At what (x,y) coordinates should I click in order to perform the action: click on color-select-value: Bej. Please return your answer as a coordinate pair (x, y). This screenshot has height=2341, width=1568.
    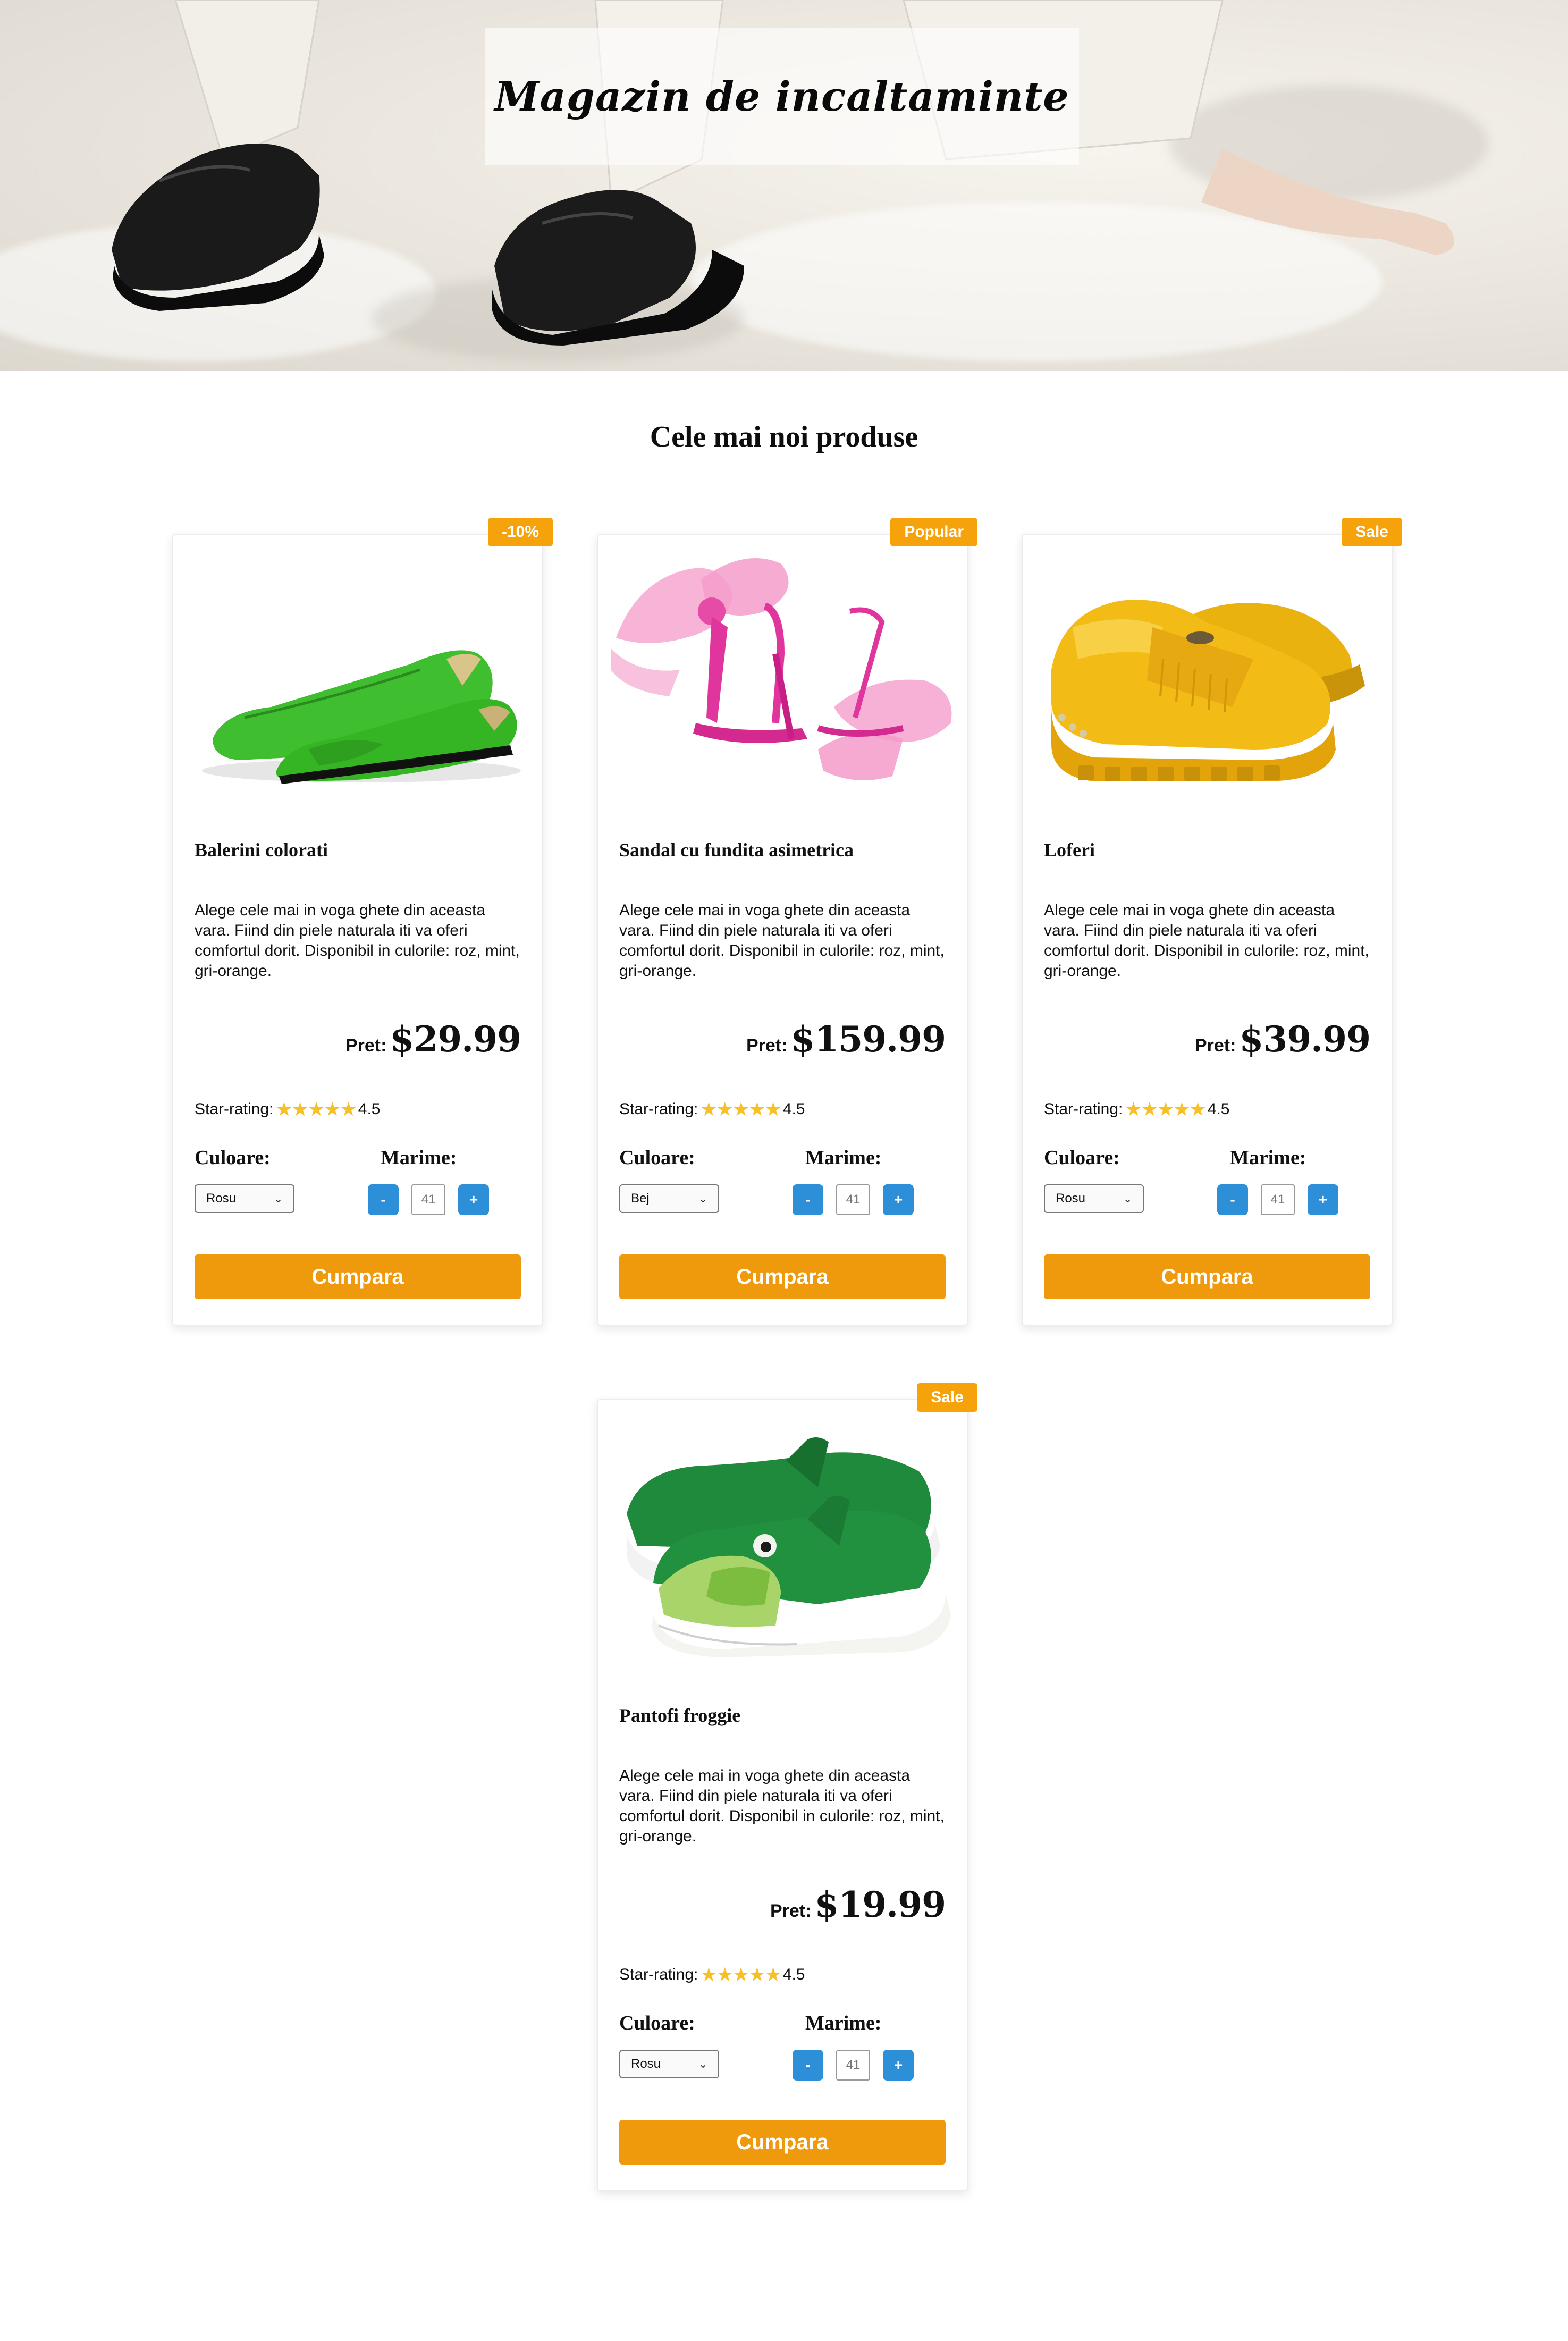
    Looking at the image, I should click on (640, 1199).